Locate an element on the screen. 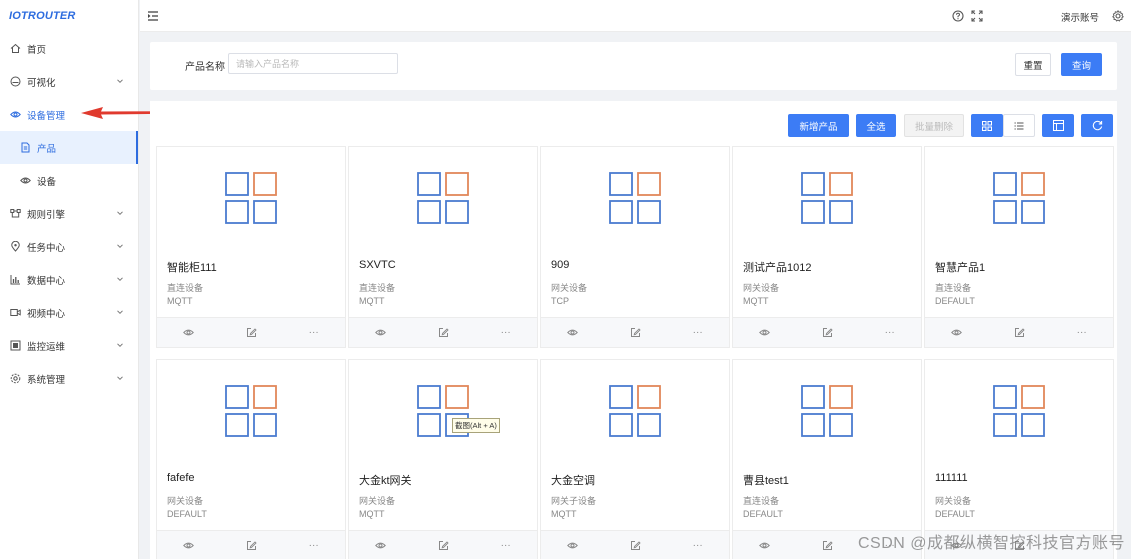 Image resolution: width=1131 pixels, height=559 pixels. sidebar-item-label: 设备管理 is located at coordinates (46, 116).